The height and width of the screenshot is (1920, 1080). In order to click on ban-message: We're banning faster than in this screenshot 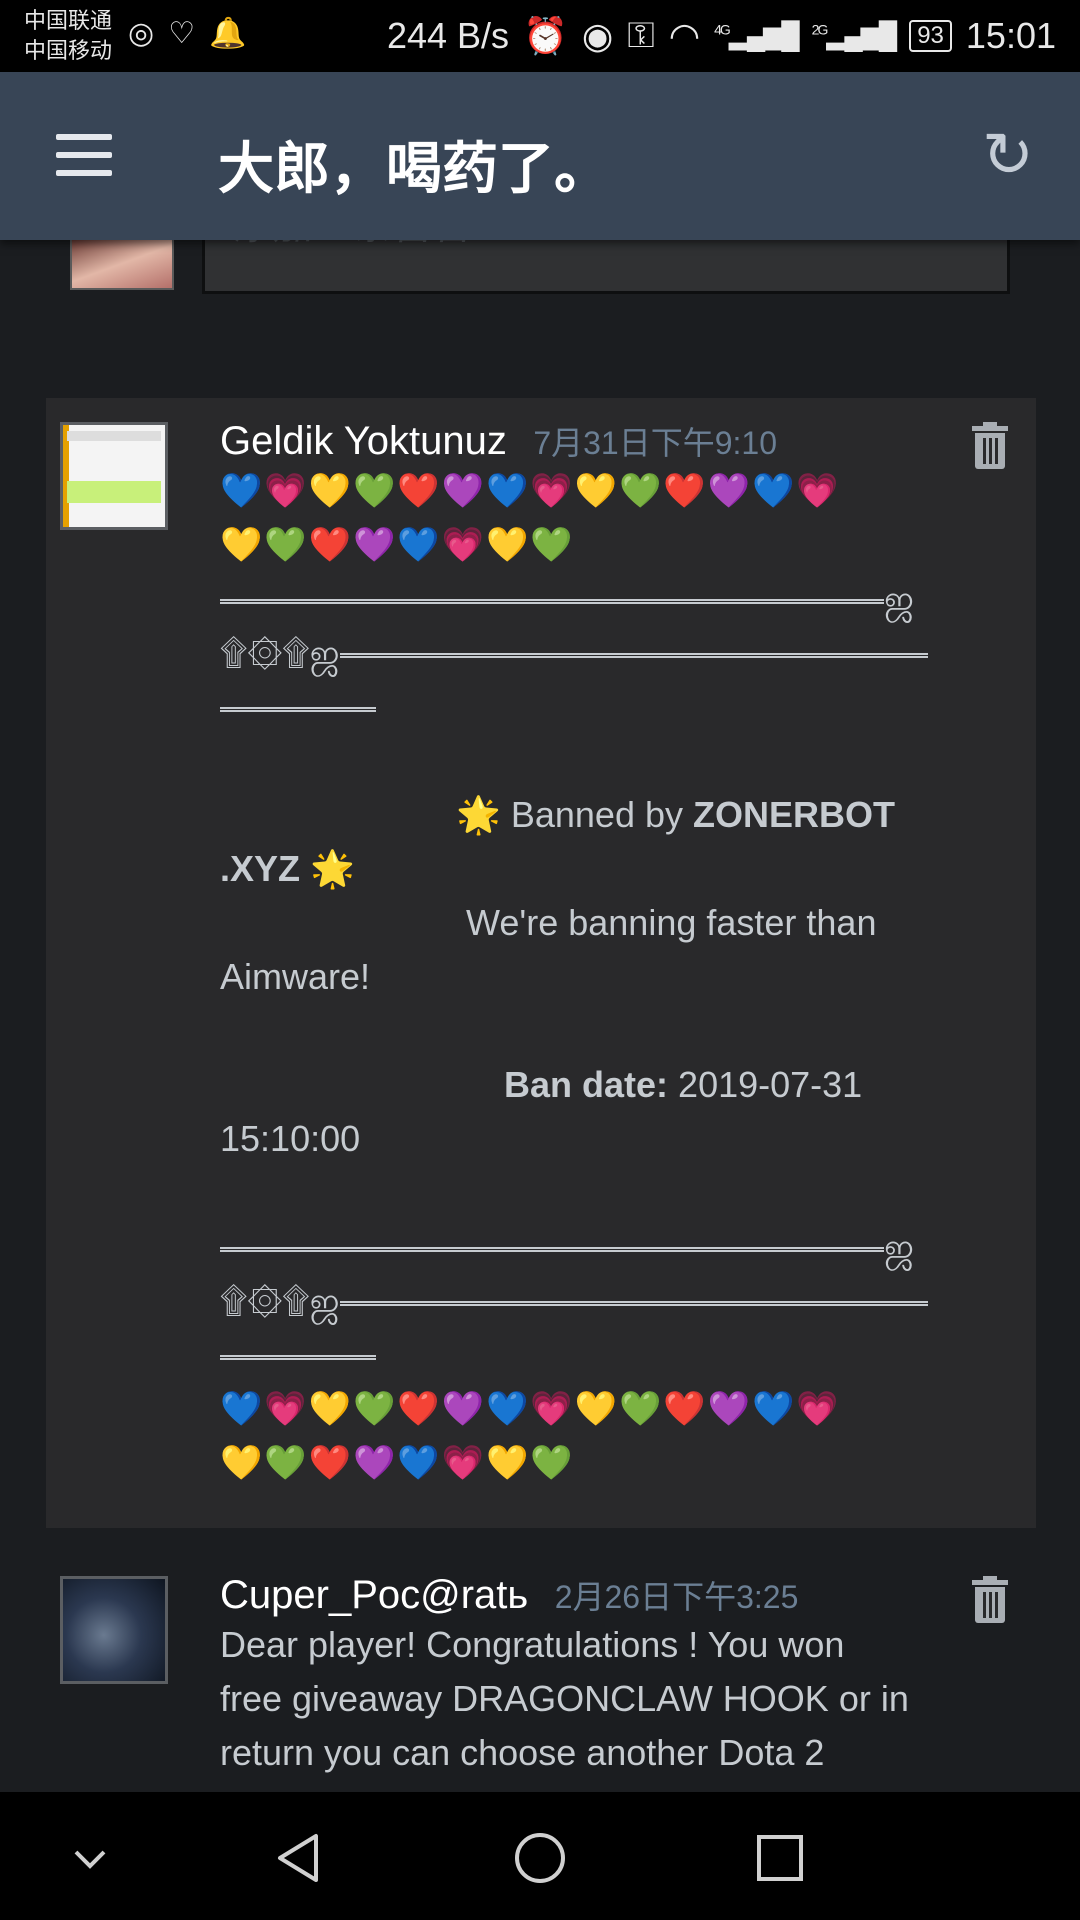, I will do `click(671, 922)`.